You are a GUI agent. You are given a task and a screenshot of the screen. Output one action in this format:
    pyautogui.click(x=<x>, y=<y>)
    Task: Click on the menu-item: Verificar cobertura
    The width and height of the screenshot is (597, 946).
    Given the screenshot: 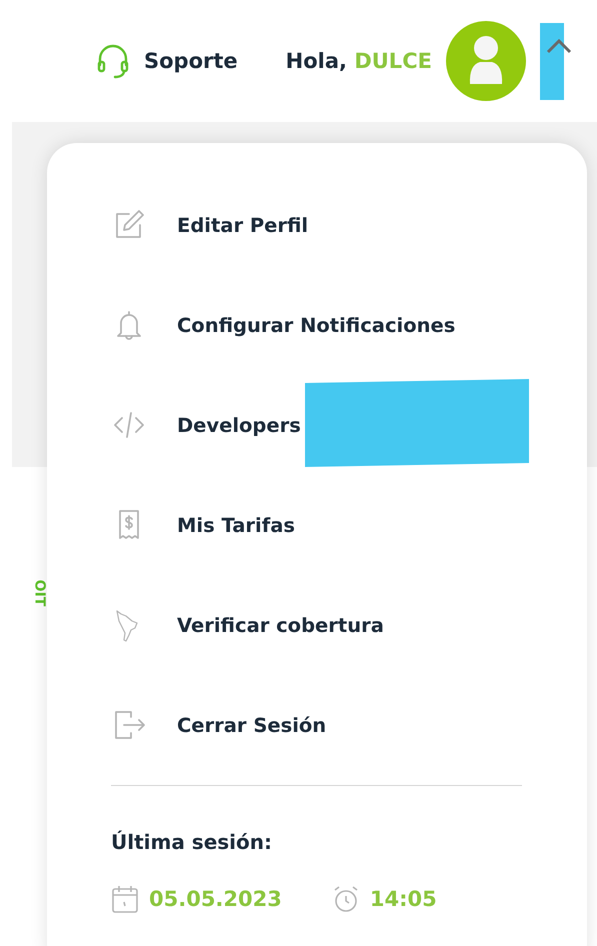 What is the action you would take?
    pyautogui.click(x=247, y=625)
    